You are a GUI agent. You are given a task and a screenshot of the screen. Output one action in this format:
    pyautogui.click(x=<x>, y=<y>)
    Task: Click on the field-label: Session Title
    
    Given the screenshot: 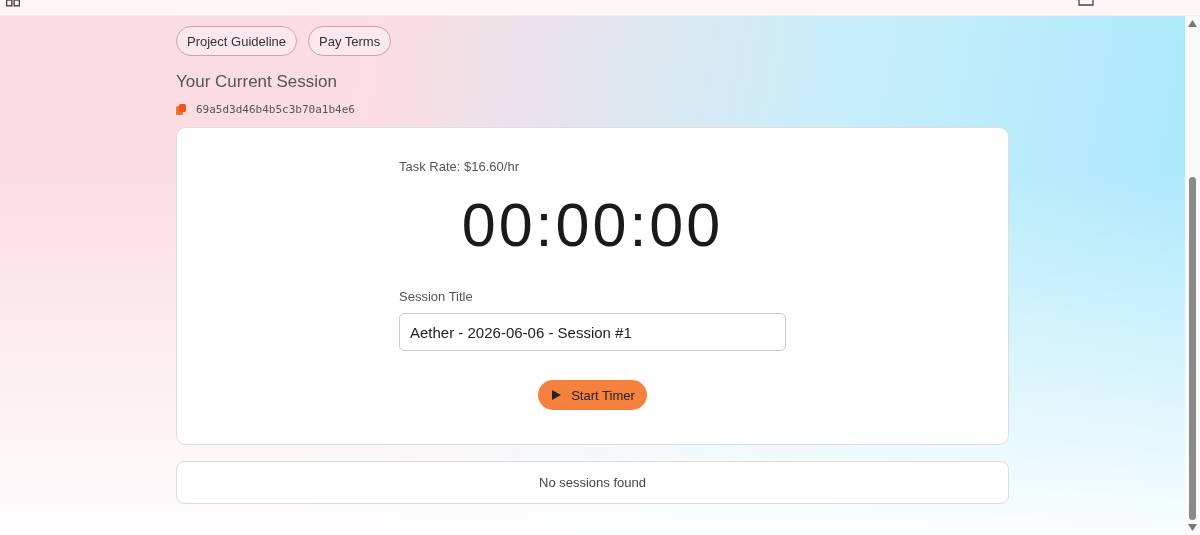 What is the action you would take?
    pyautogui.click(x=436, y=296)
    